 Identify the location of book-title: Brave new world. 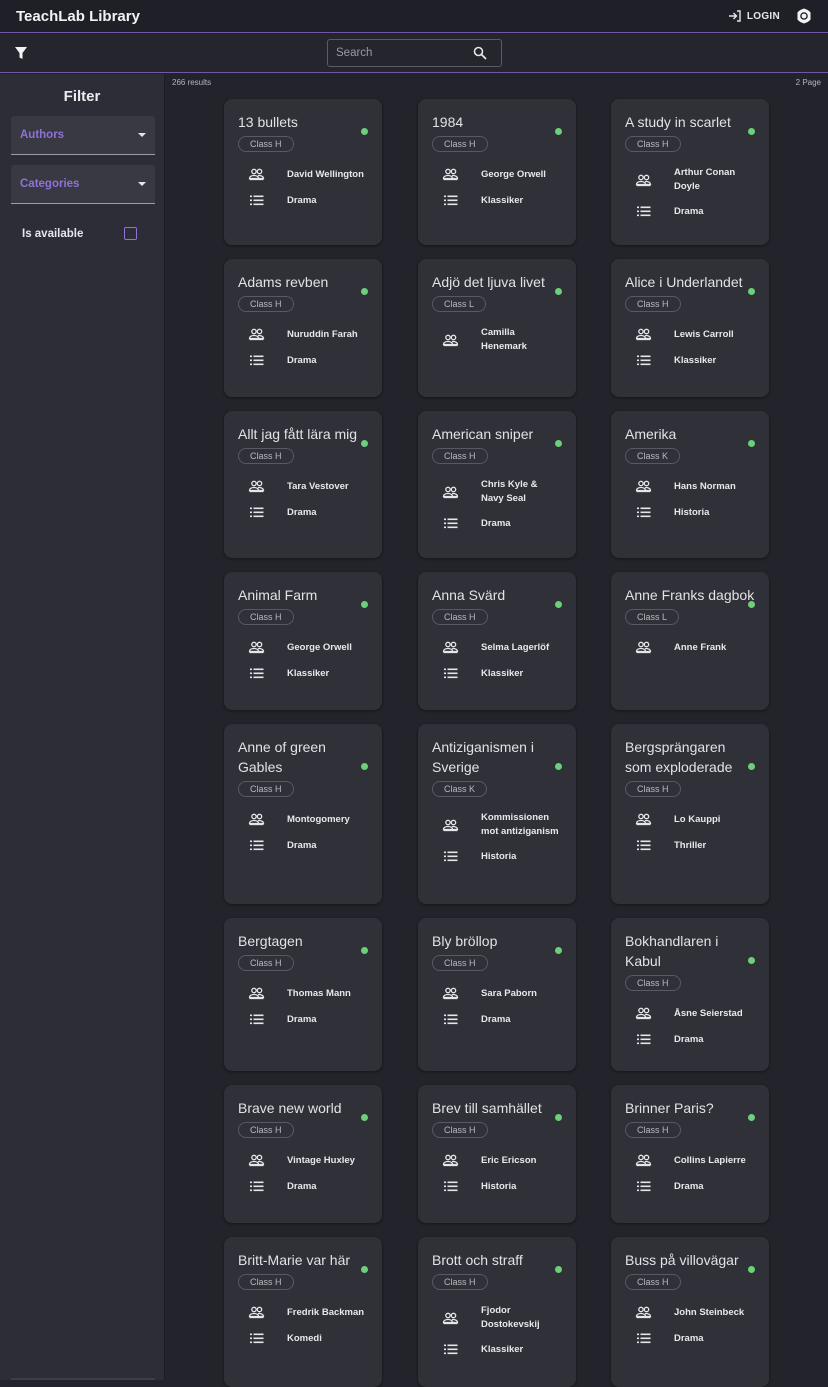
(290, 1108).